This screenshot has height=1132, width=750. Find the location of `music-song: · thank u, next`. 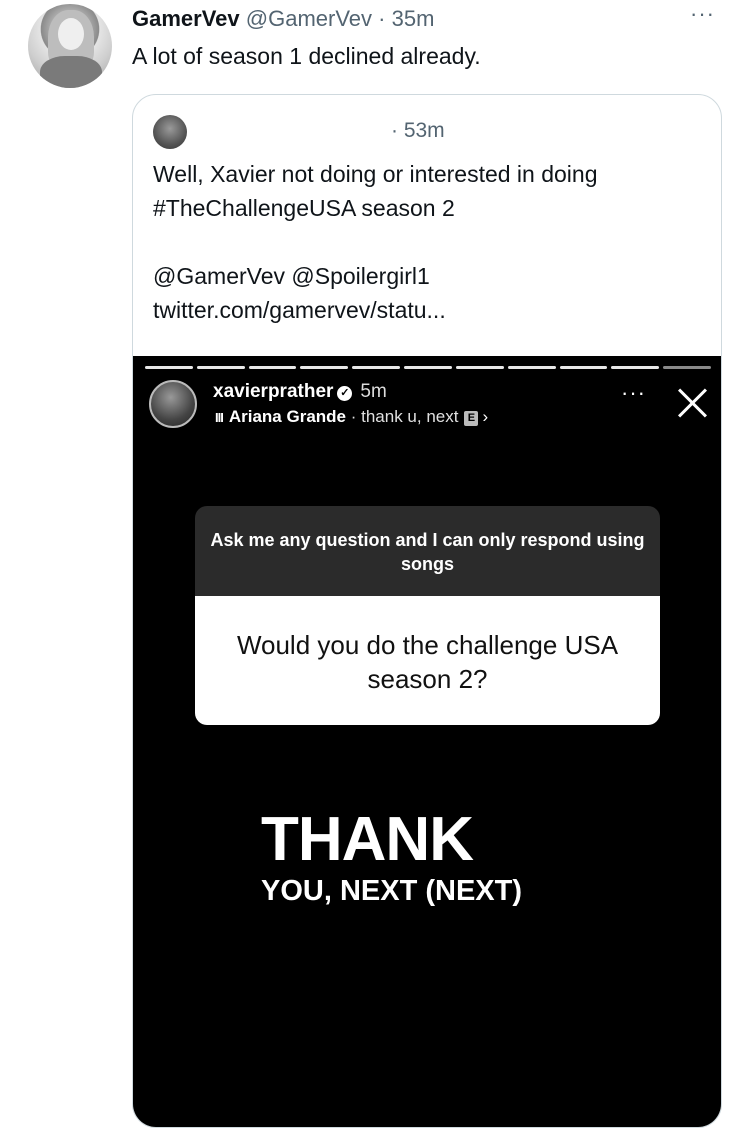

music-song: · thank u, next is located at coordinates (404, 416).